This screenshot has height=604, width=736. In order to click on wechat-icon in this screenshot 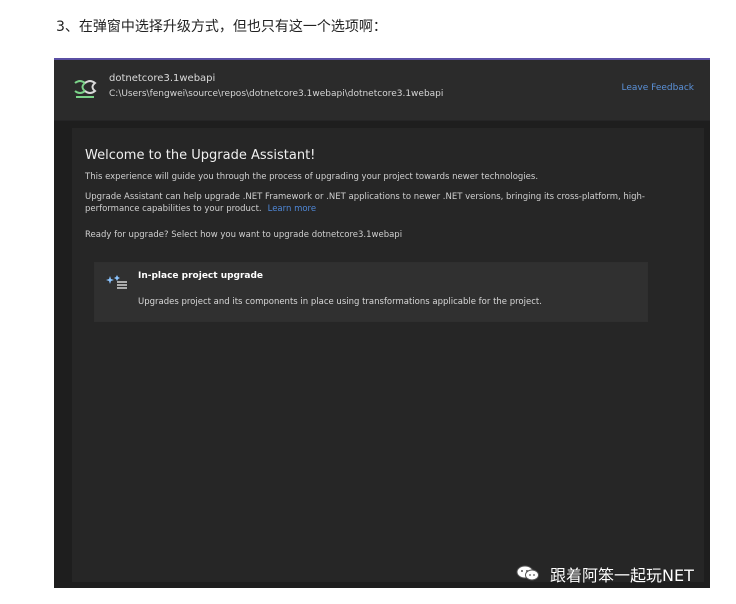, I will do `click(528, 573)`.